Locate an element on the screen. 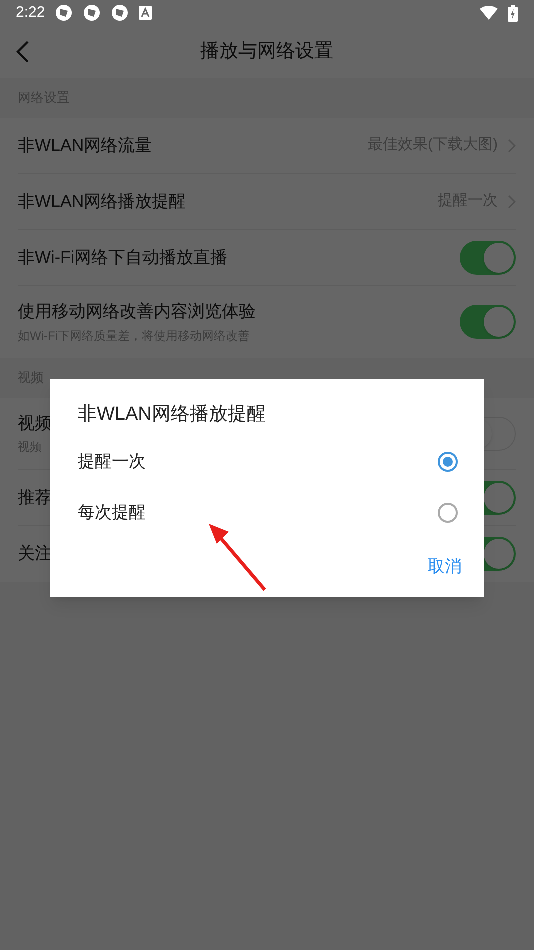  setting-label: 非WLAN网络播放提醒 is located at coordinates (102, 201).